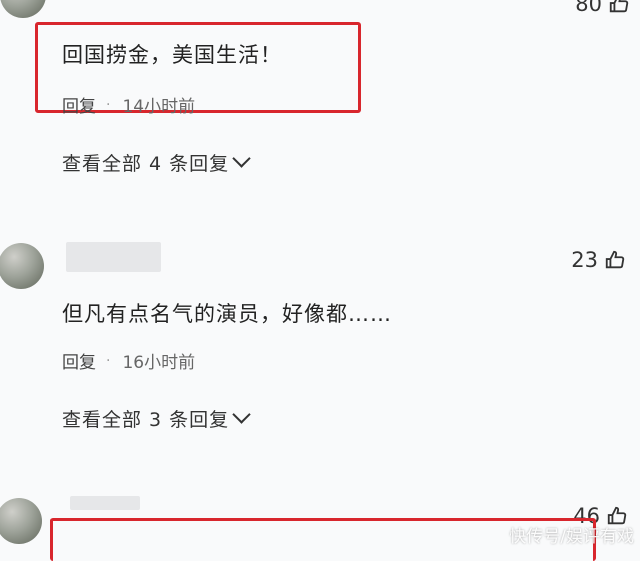 This screenshot has width=640, height=561. I want to click on comment-text: 回国捞金，美国生活！, so click(172, 55).